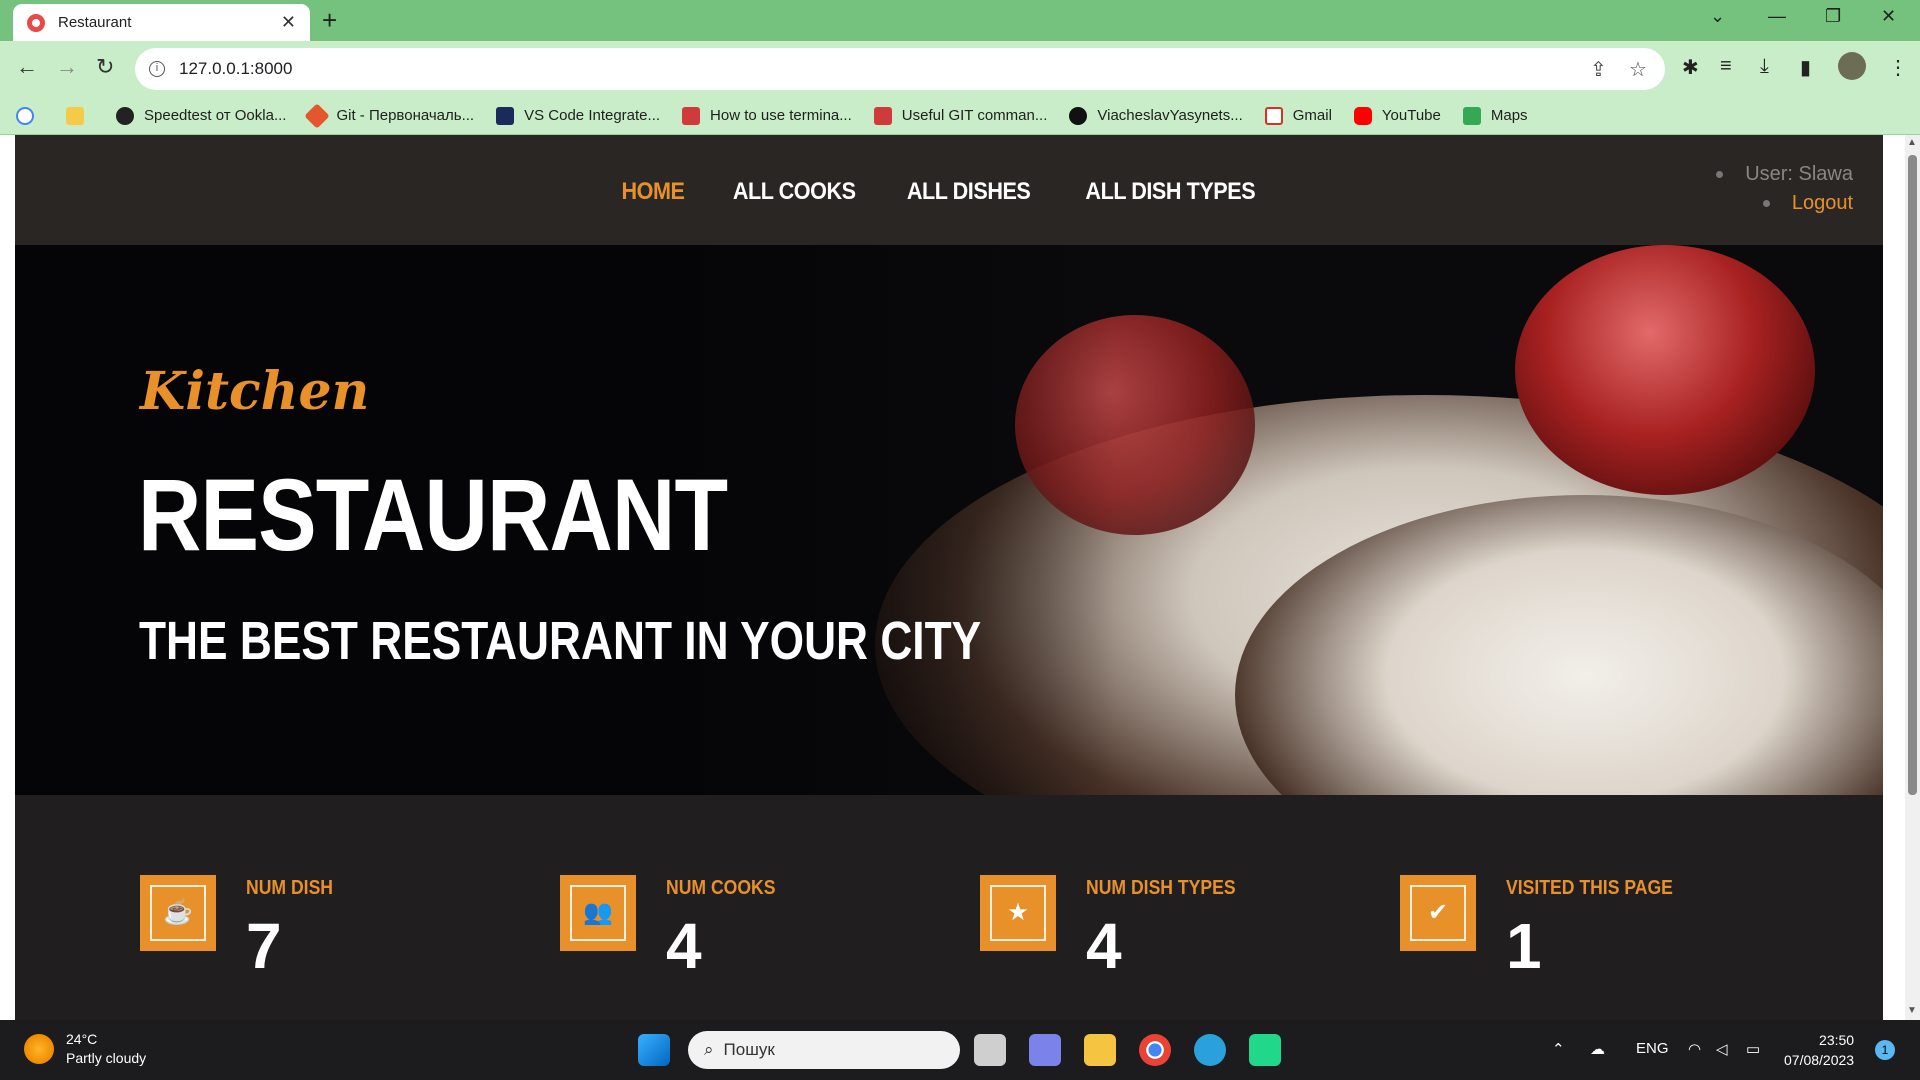  I want to click on url-text: 127.0.0.1:8000, so click(236, 68).